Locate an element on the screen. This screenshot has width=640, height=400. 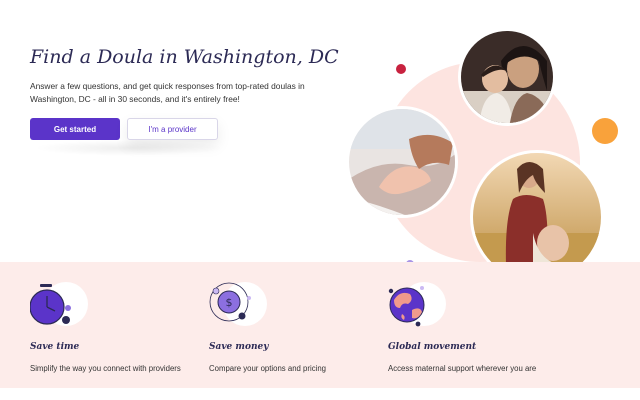
button-shadow is located at coordinates (129, 148).